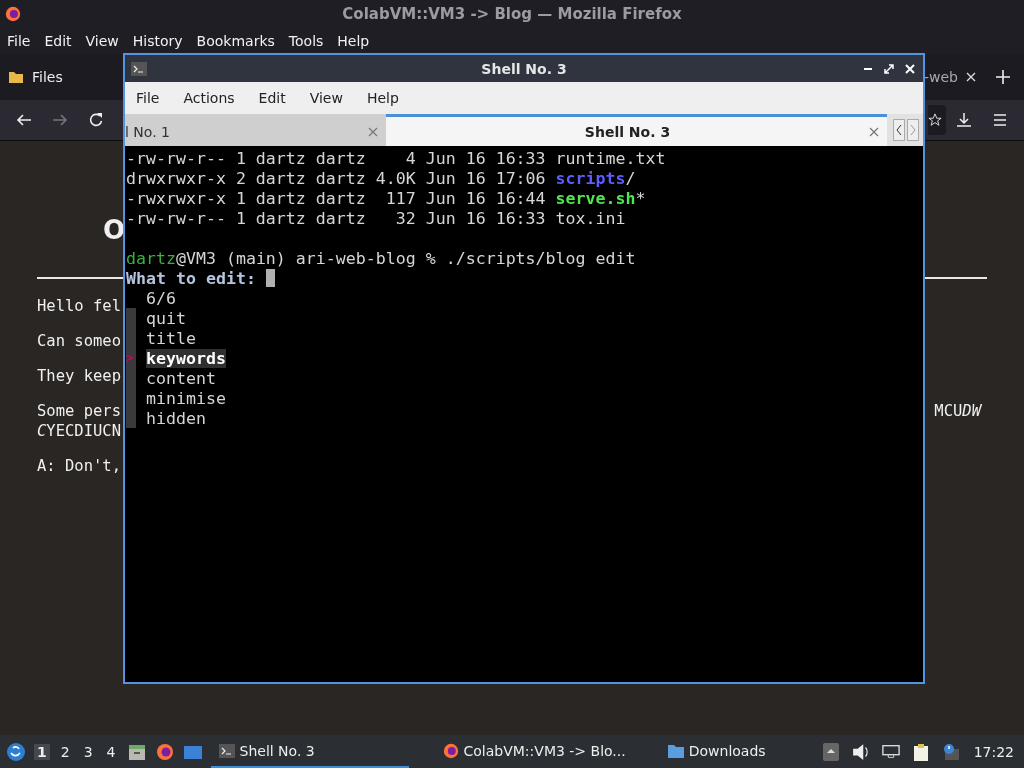  Describe the element at coordinates (889, 68) in the screenshot. I see `maximize-icon` at that location.